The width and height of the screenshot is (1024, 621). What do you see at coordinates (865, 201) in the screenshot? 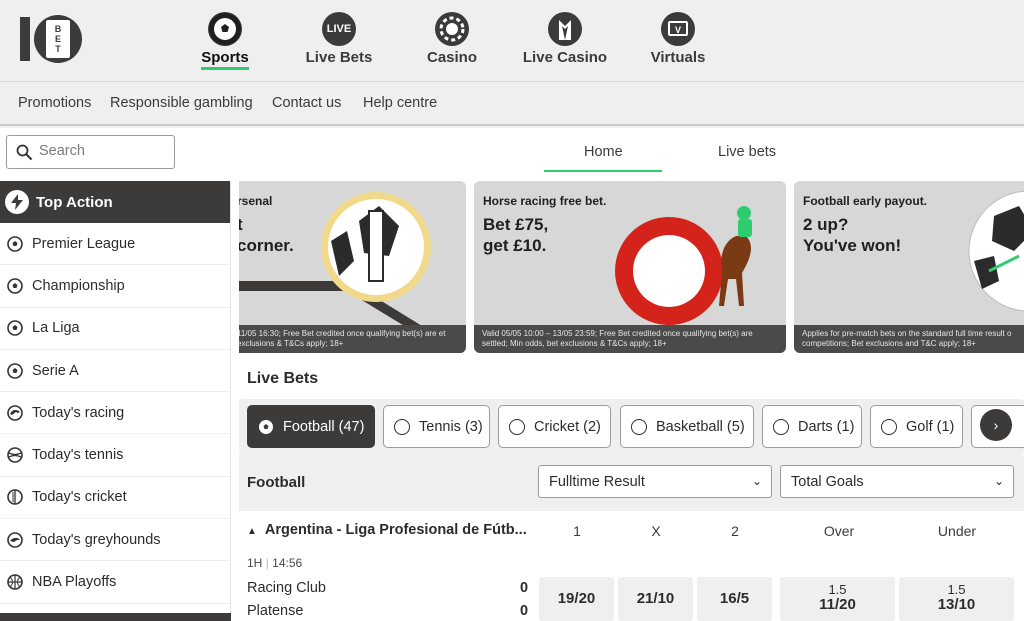
I see `banner-title: Football early payout.` at bounding box center [865, 201].